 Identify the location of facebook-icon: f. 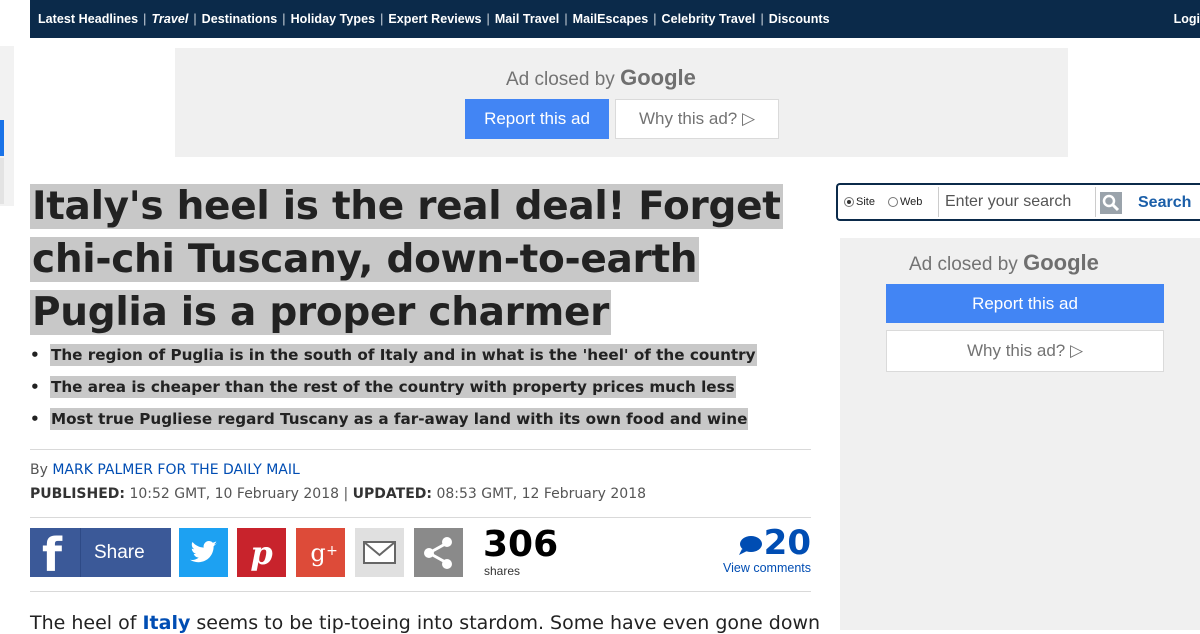
(52, 555).